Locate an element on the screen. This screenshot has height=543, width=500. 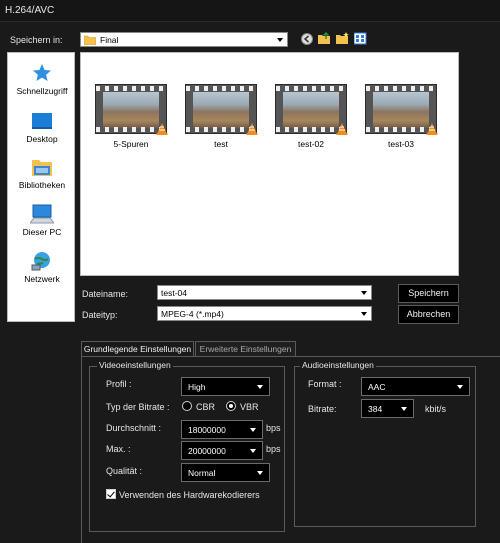
file-name: test-03 is located at coordinates (401, 144).